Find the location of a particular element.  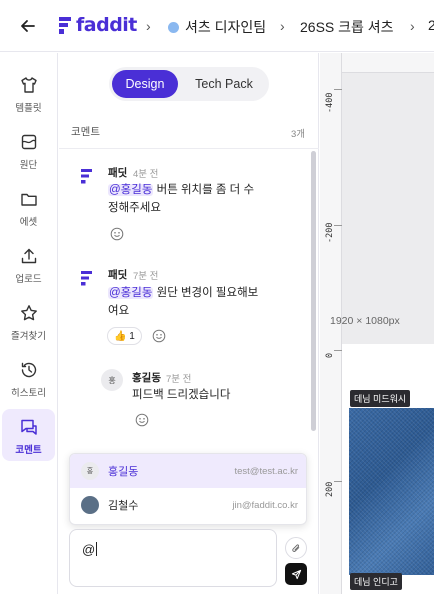

send-icon is located at coordinates (296, 574).